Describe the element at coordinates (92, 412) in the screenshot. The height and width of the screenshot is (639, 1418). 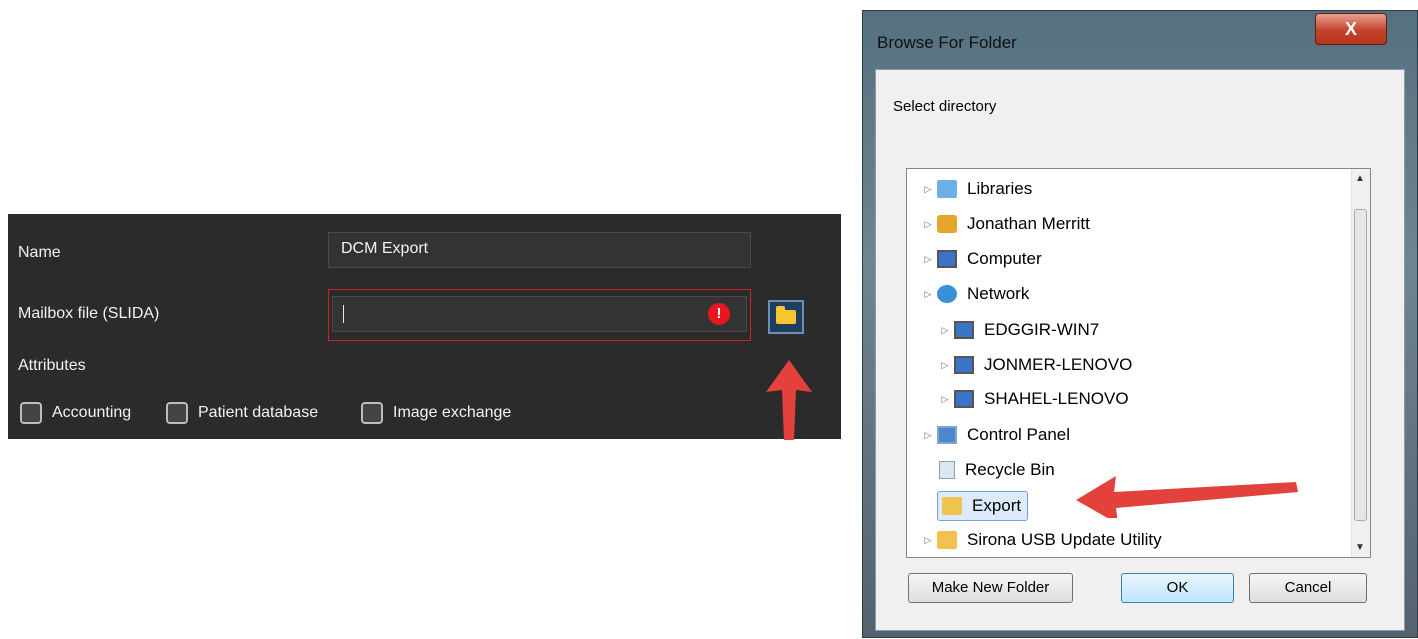
I see `checkbox-label: Accounting` at that location.